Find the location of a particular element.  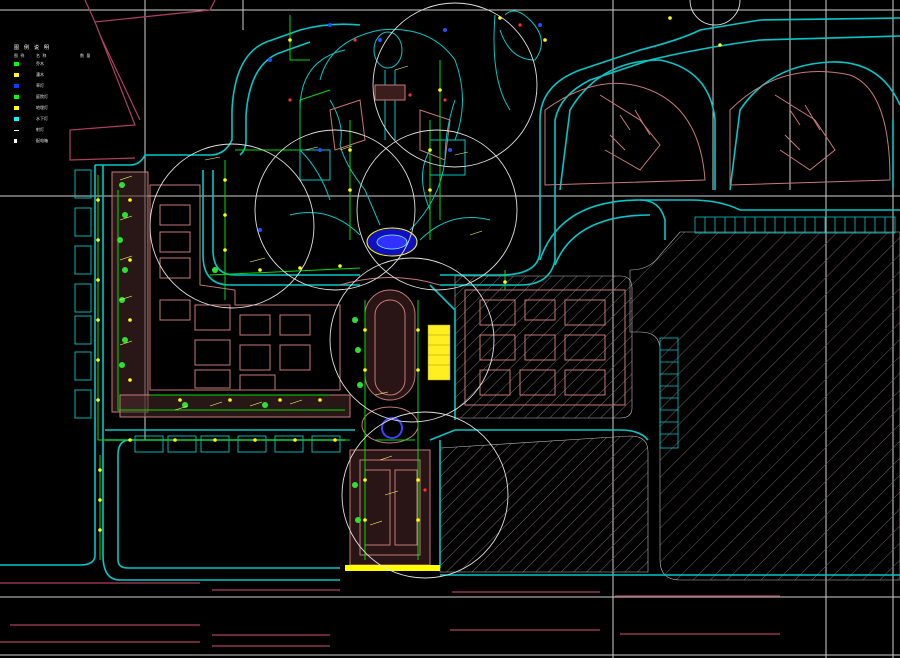

legend-label: 水下灯 is located at coordinates (42, 118).